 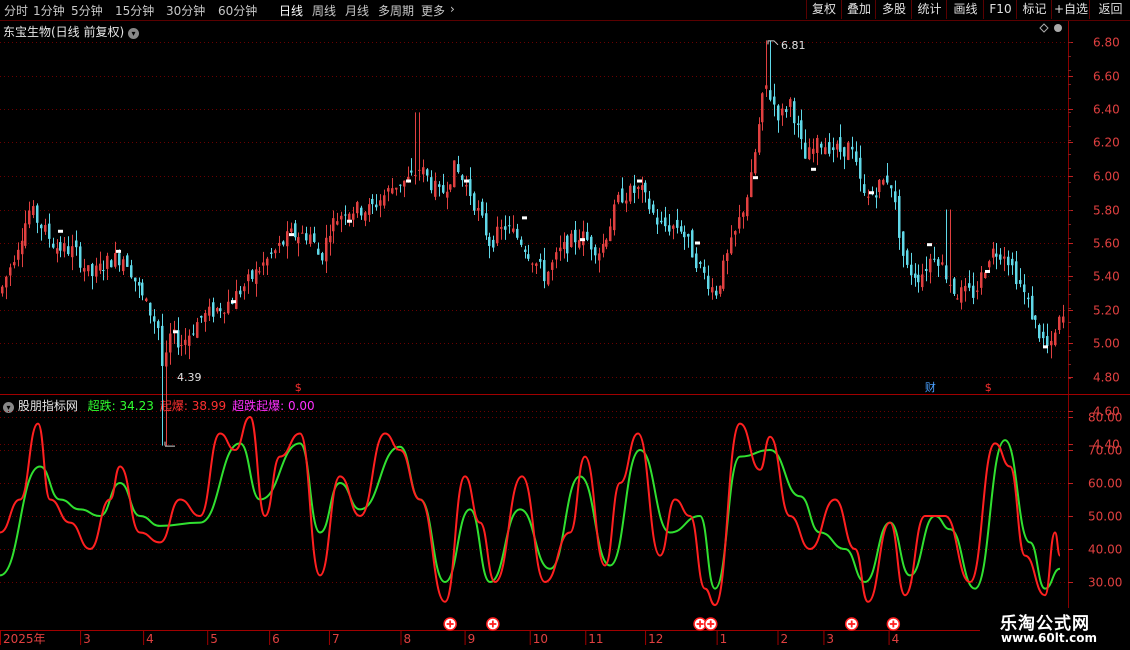 I want to click on date-label: 2, so click(x=785, y=639).